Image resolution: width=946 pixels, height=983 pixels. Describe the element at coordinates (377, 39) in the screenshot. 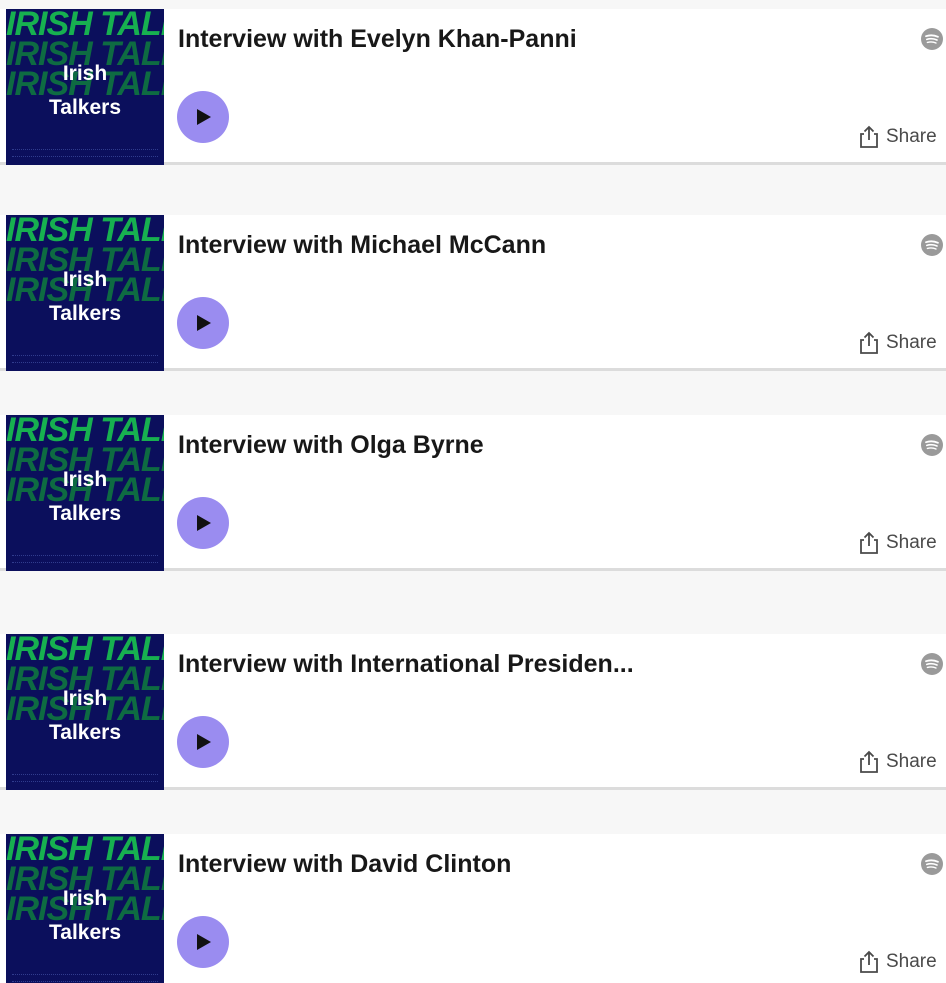

I see `episode-title: Interview with Evelyn Khan-Panni` at that location.